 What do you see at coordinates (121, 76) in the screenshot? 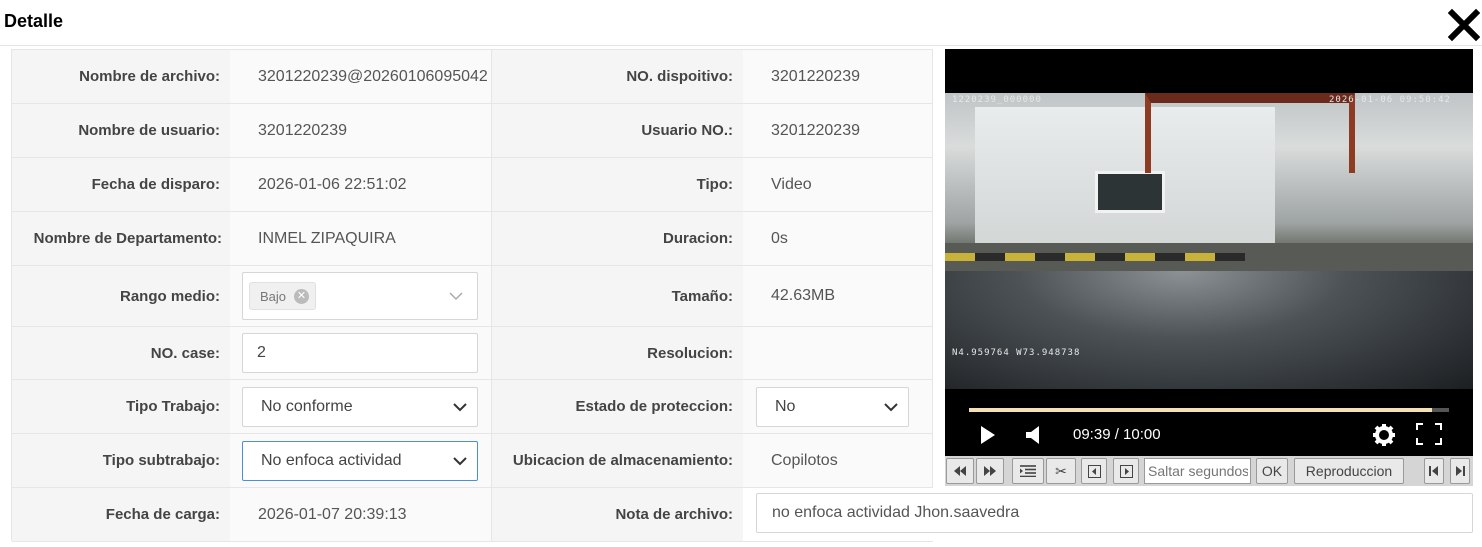
I see `file-name-label: Nombre de archivo:` at bounding box center [121, 76].